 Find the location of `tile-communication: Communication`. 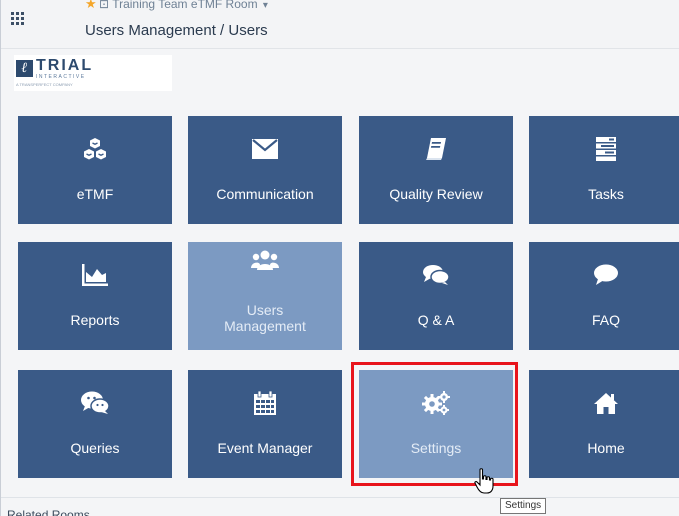

tile-communication: Communication is located at coordinates (265, 170).